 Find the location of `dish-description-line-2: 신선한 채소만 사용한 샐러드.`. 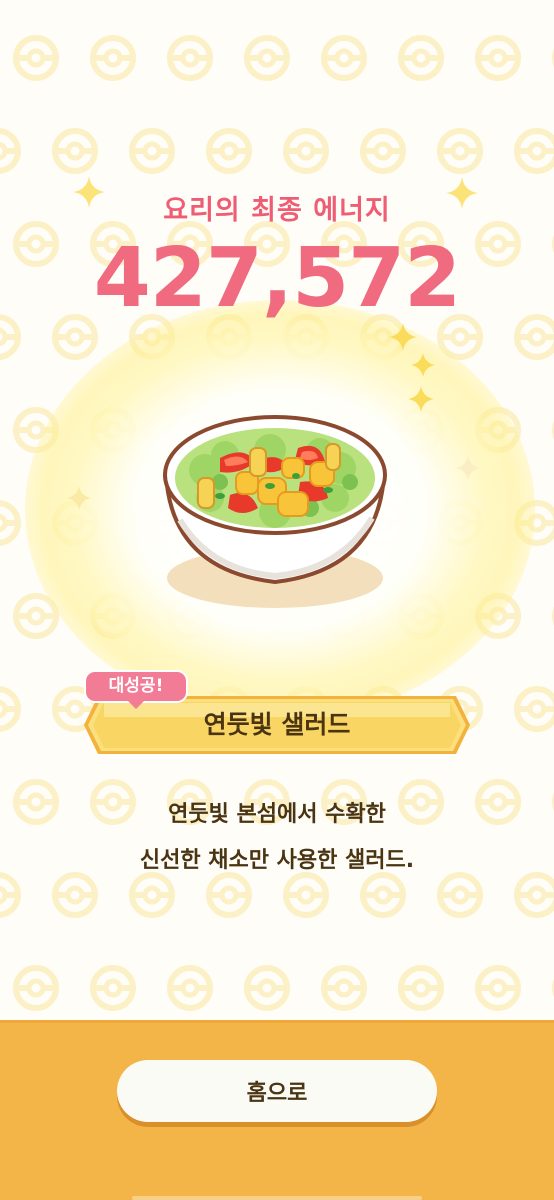

dish-description-line-2: 신선한 채소만 사용한 샐러드. is located at coordinates (277, 860).